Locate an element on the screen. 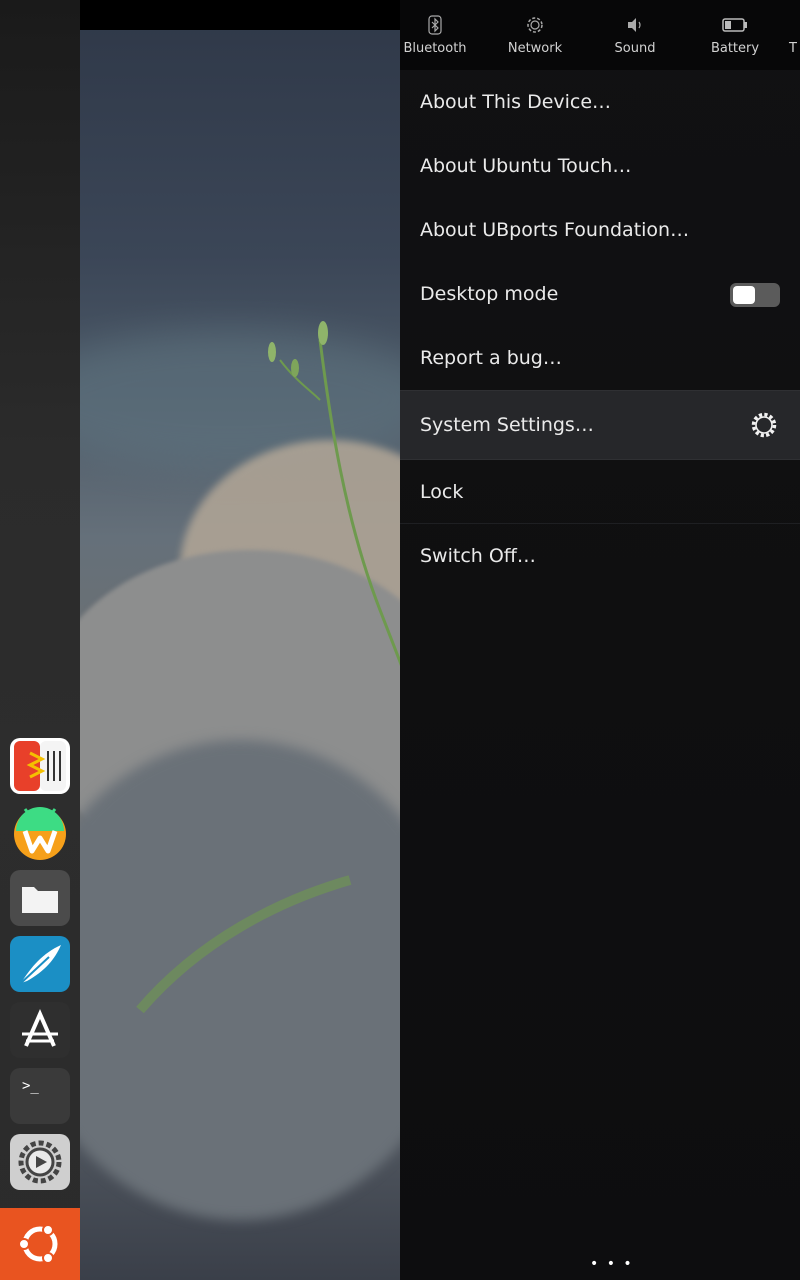 This screenshot has width=800, height=1280. indicator-label: Network is located at coordinates (535, 48).